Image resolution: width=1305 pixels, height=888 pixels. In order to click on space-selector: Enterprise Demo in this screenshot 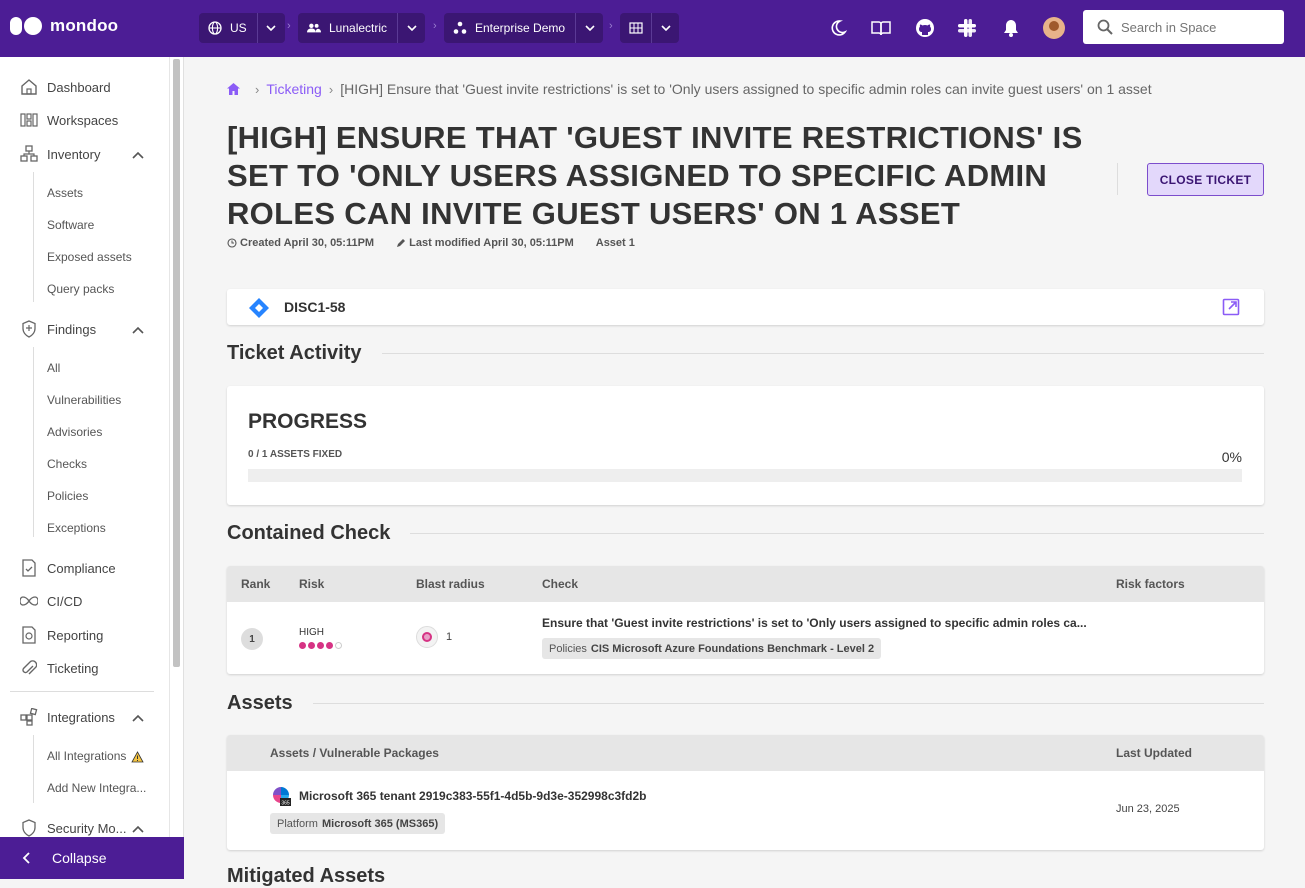, I will do `click(524, 28)`.